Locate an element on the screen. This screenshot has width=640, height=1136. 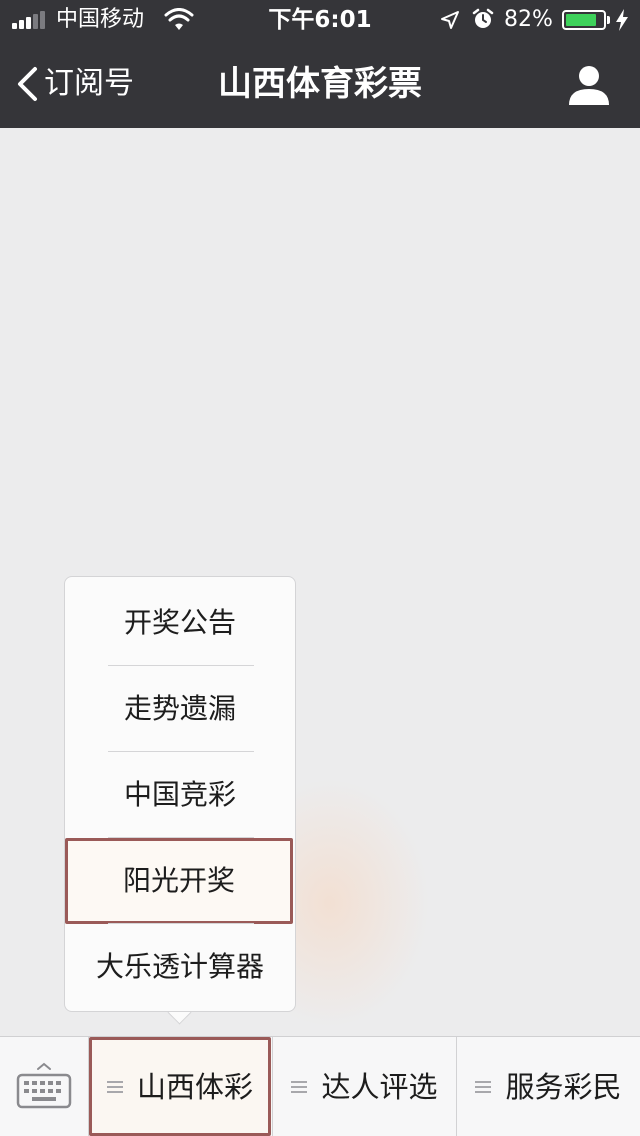
menu-item-draw-announcement: 开奖公告 is located at coordinates (180, 623).